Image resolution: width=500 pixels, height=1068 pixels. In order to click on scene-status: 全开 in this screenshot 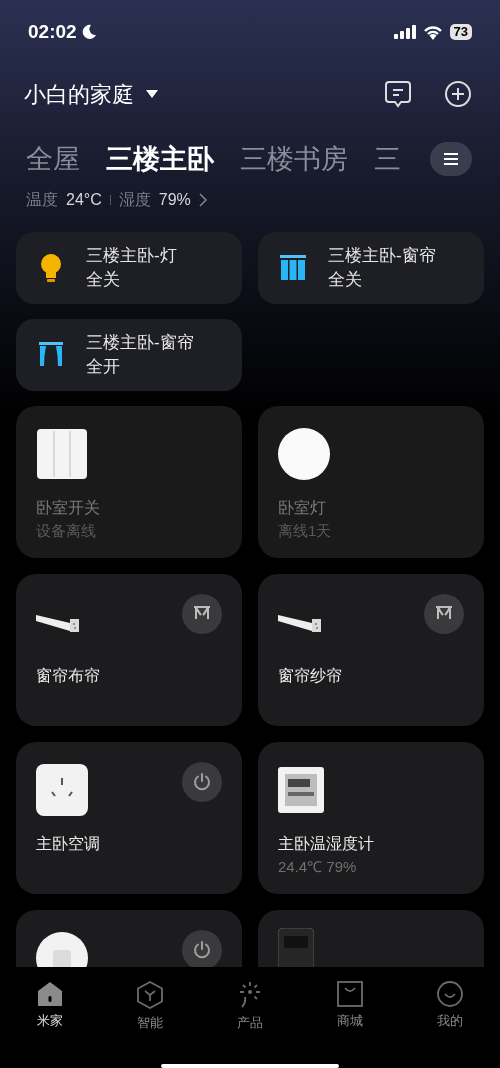, I will do `click(103, 367)`.